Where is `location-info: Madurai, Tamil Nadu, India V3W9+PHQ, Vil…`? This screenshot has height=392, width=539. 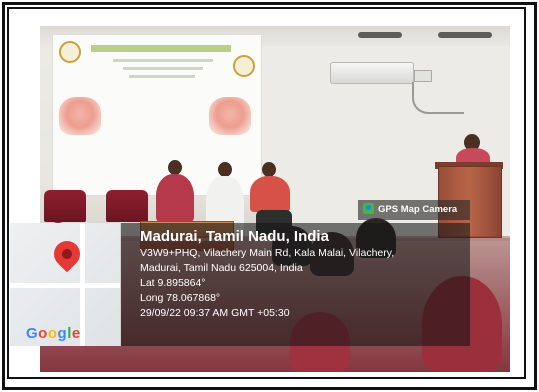
location-info: Madurai, Tamil Nadu, India V3W9+PHQ, Vil… is located at coordinates (267, 274).